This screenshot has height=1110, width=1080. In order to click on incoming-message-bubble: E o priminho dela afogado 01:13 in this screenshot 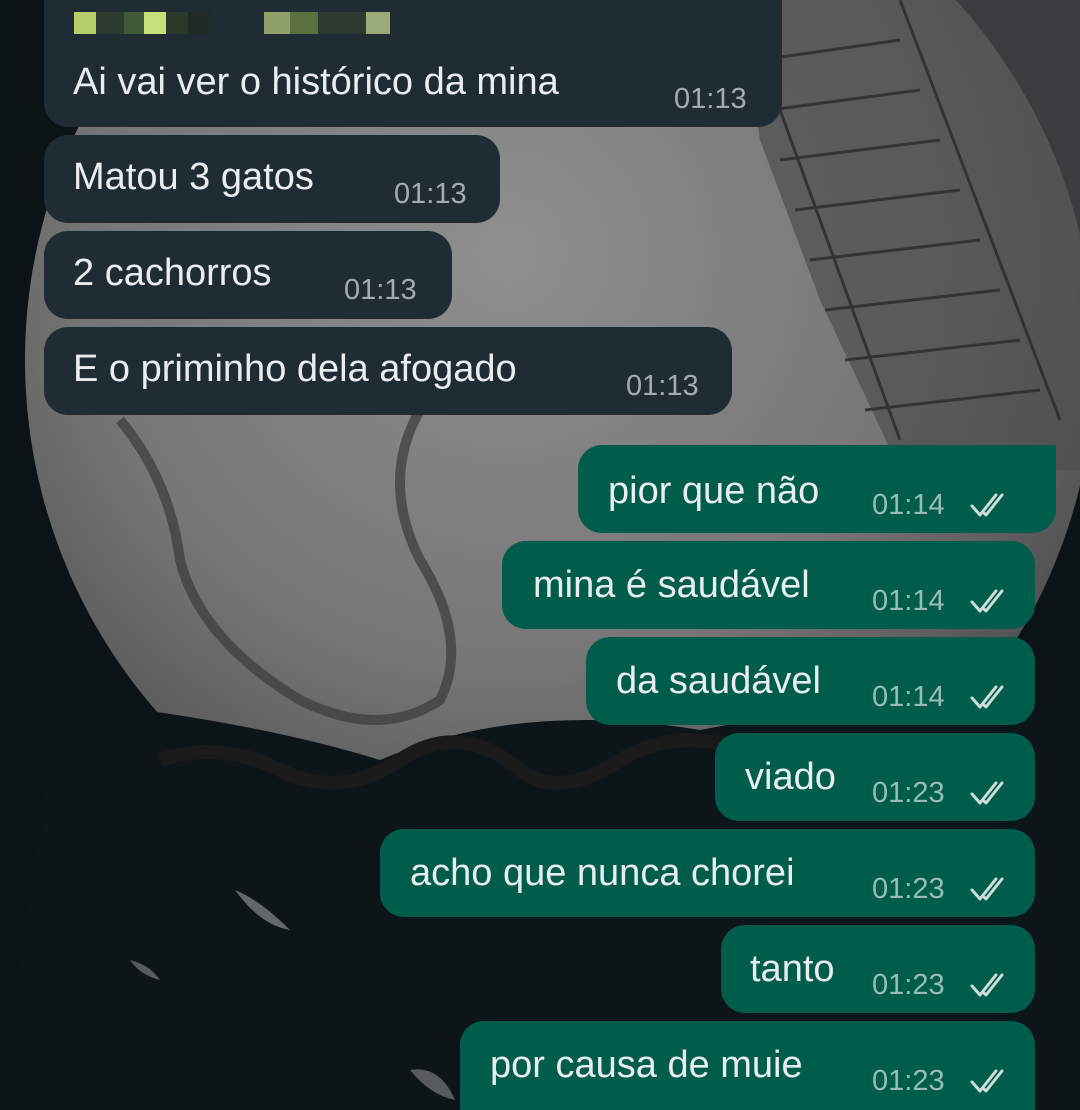, I will do `click(388, 371)`.